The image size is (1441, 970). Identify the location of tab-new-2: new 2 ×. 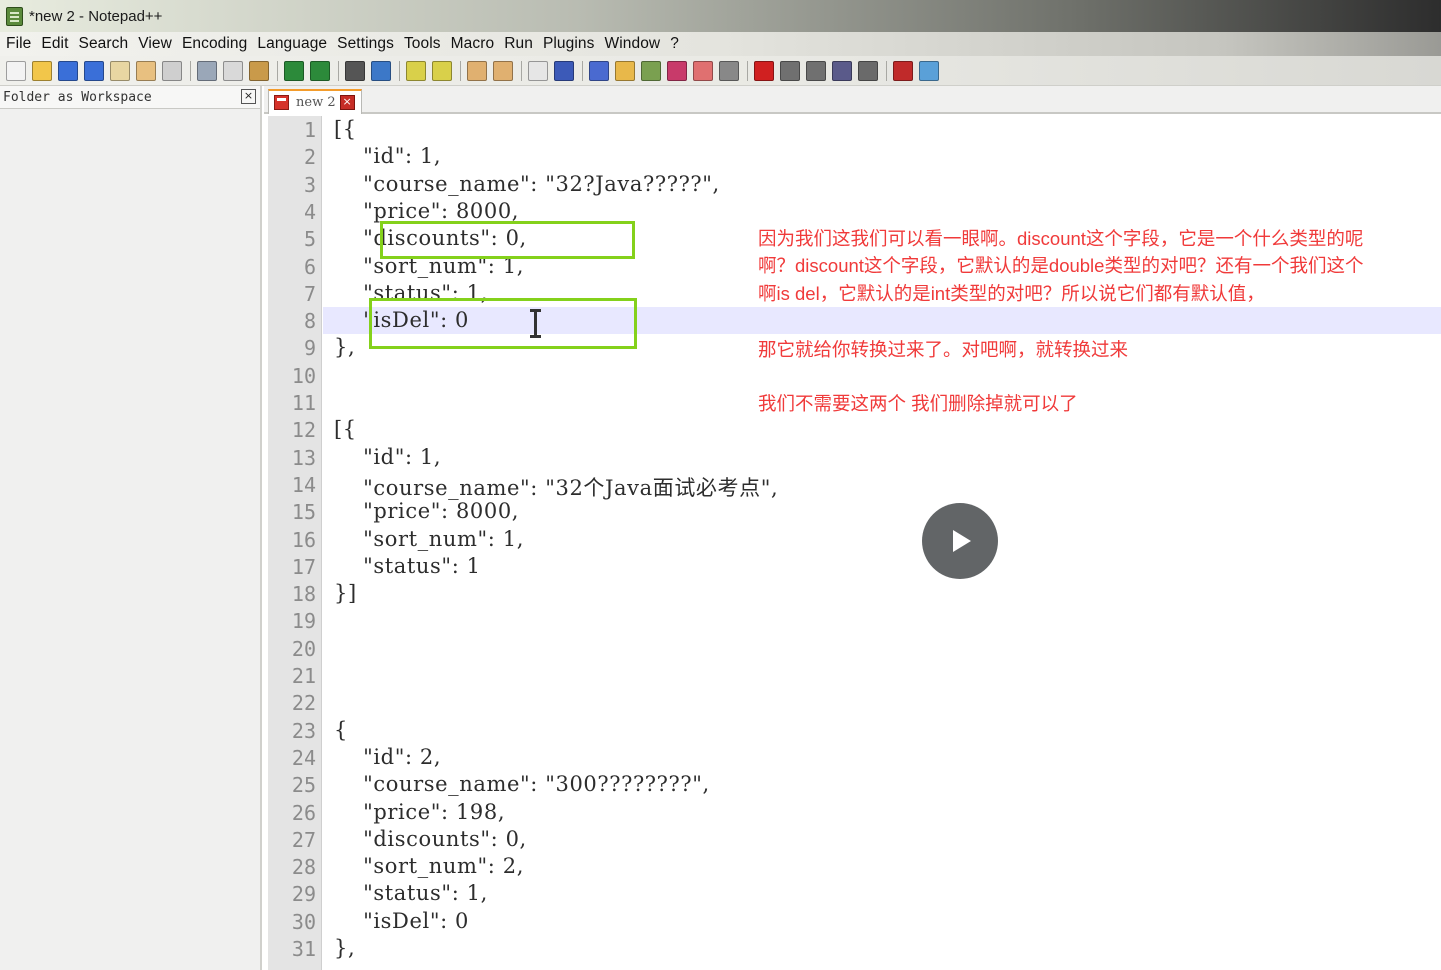
(315, 101).